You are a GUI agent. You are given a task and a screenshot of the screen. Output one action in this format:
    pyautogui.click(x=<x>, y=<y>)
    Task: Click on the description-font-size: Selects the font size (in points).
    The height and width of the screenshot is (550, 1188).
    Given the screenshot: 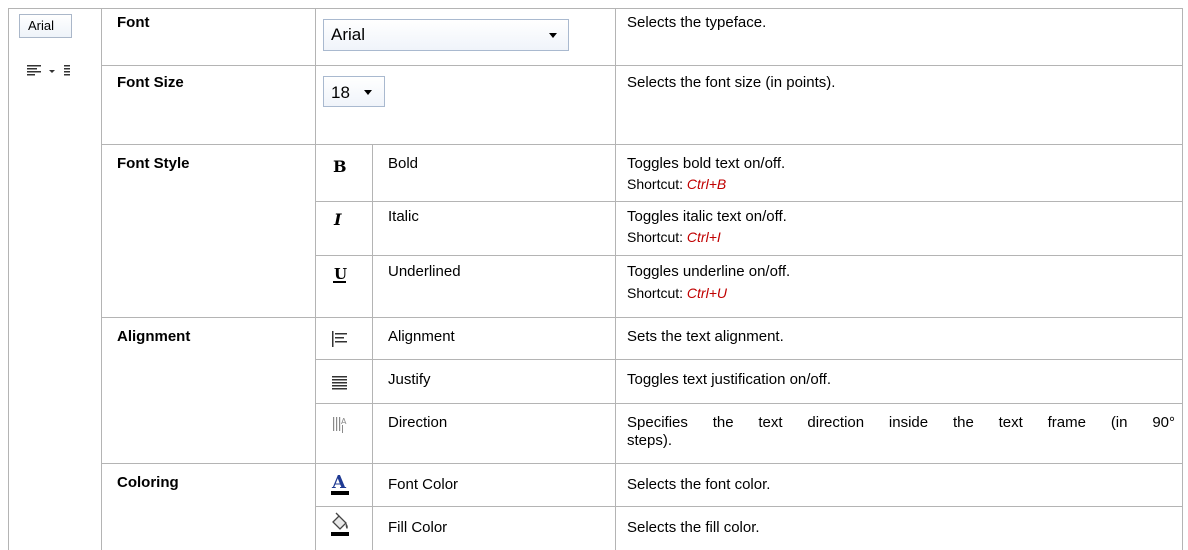 What is the action you would take?
    pyautogui.click(x=731, y=82)
    